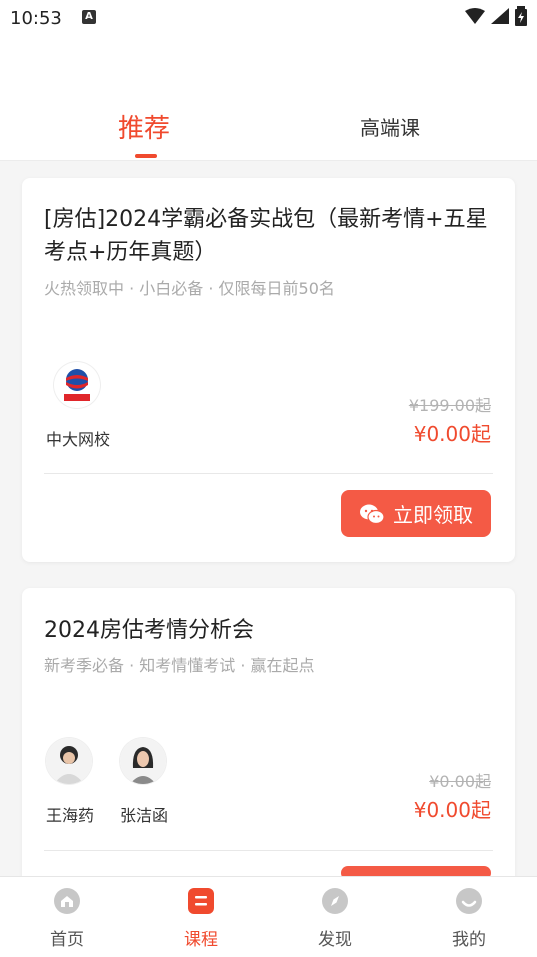 This screenshot has width=537, height=957. I want to click on compass-icon, so click(335, 901).